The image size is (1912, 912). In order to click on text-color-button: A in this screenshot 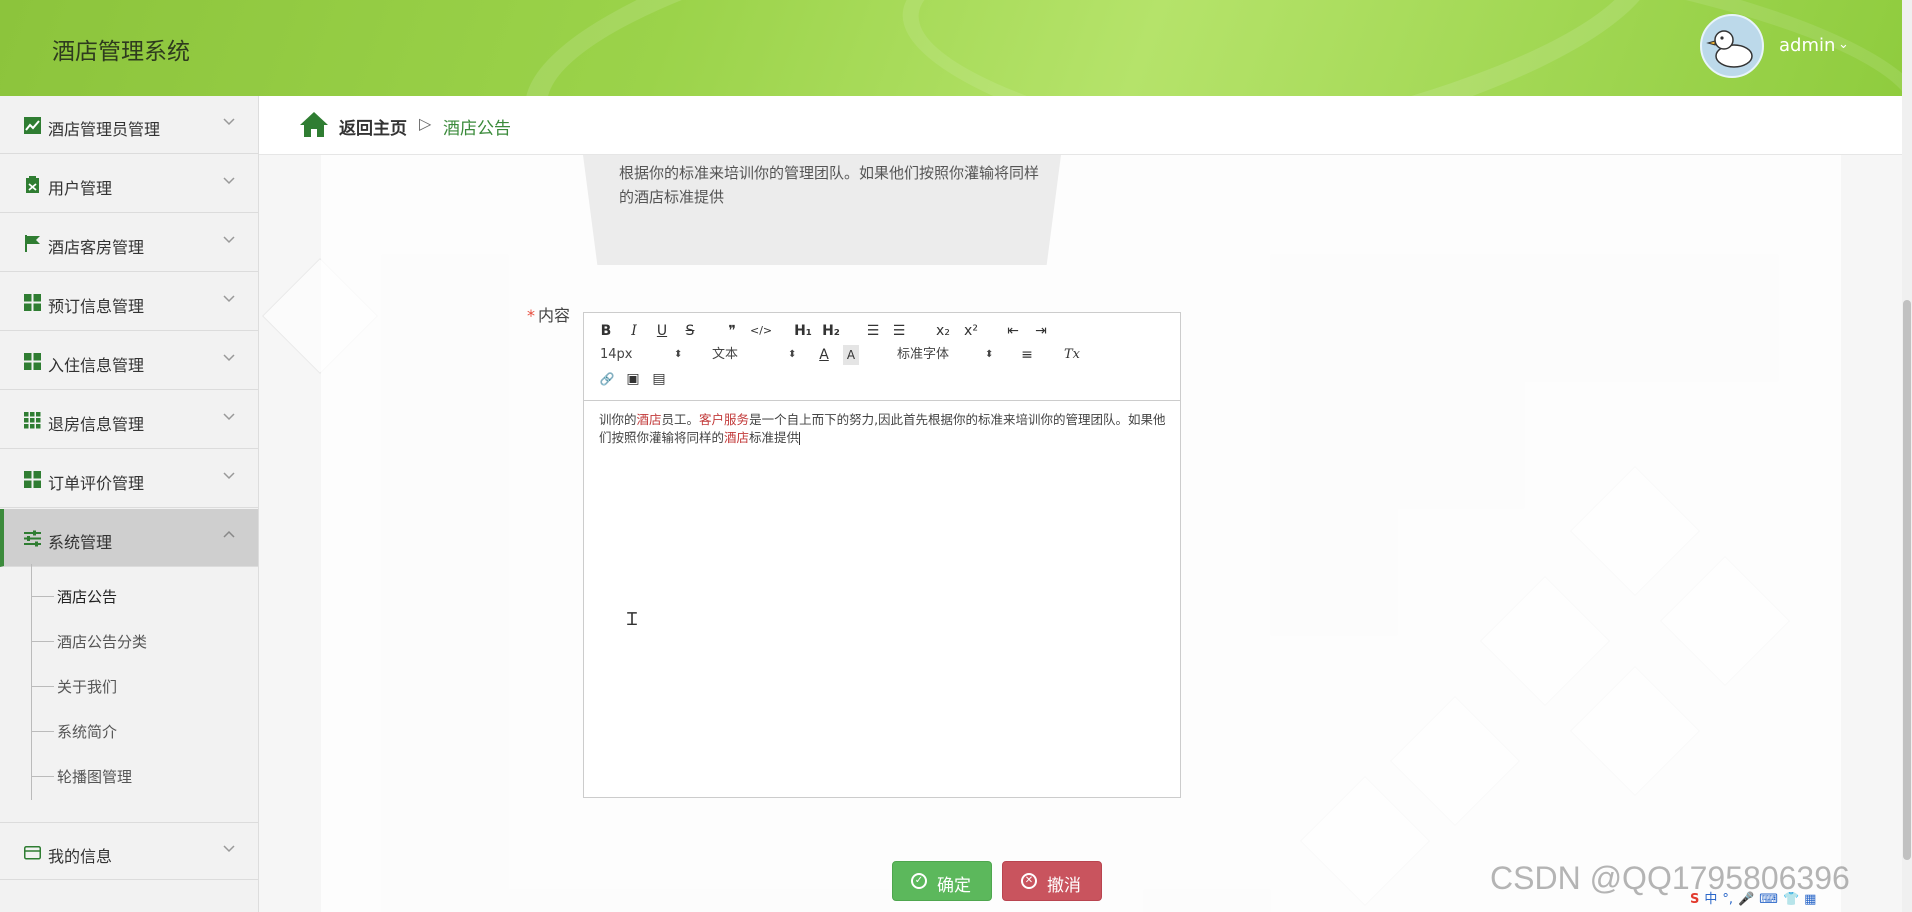, I will do `click(824, 355)`.